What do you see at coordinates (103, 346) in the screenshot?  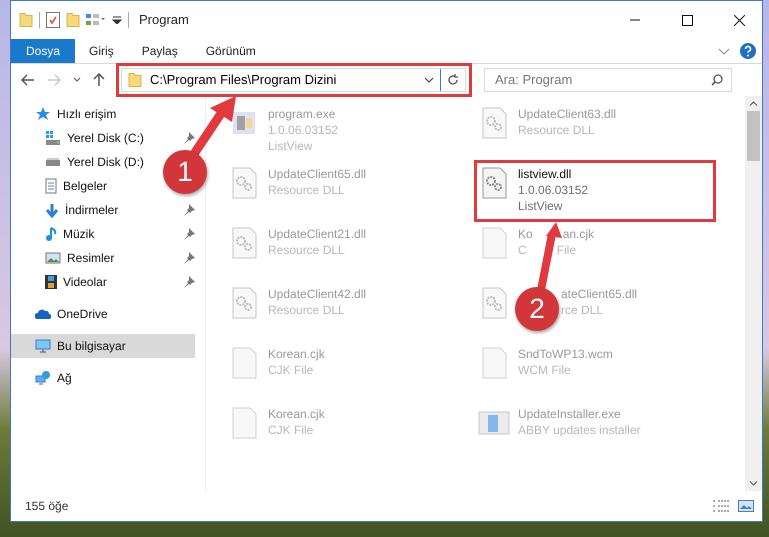 I see `sidebar-item: Bu bilgisayar` at bounding box center [103, 346].